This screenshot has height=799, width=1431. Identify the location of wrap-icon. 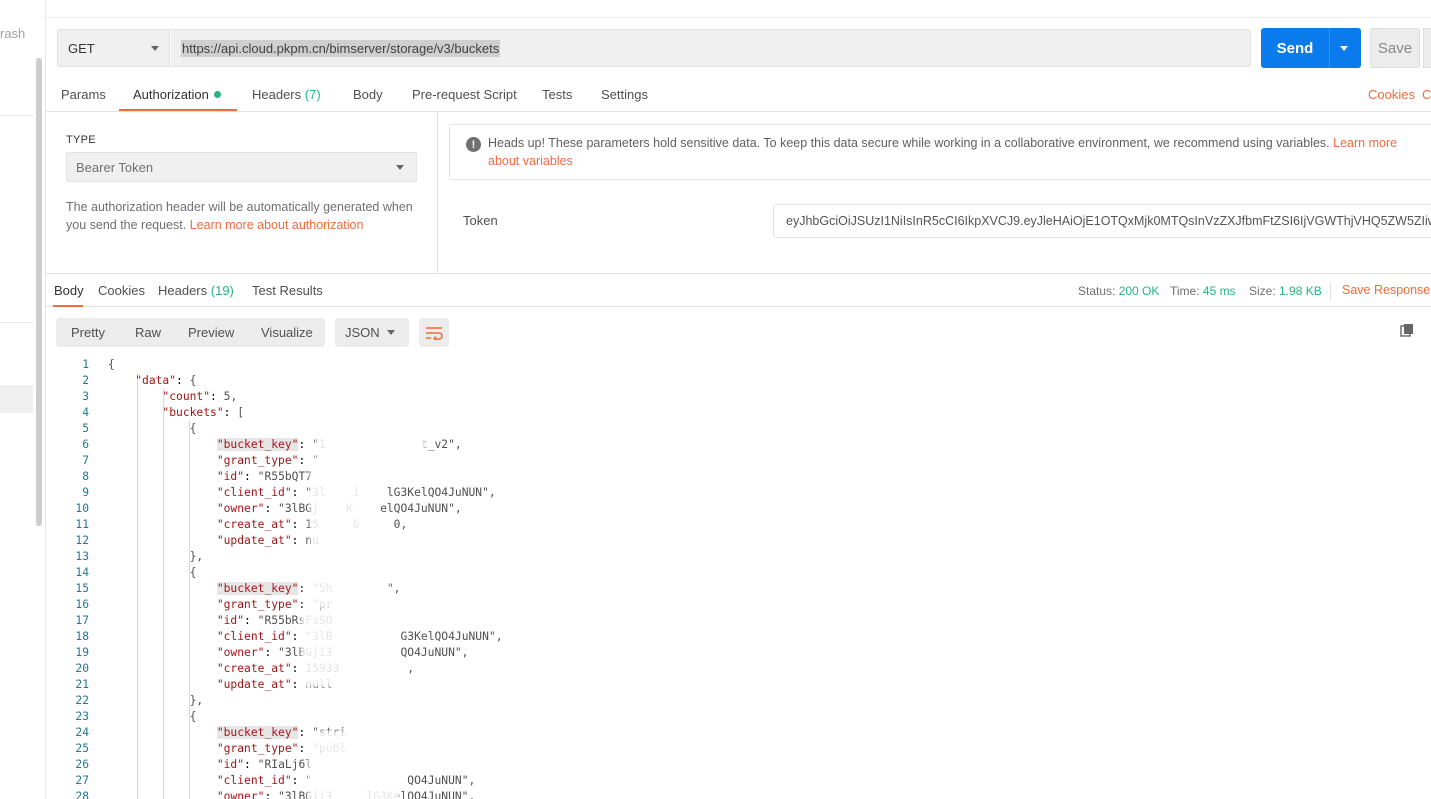
(434, 333).